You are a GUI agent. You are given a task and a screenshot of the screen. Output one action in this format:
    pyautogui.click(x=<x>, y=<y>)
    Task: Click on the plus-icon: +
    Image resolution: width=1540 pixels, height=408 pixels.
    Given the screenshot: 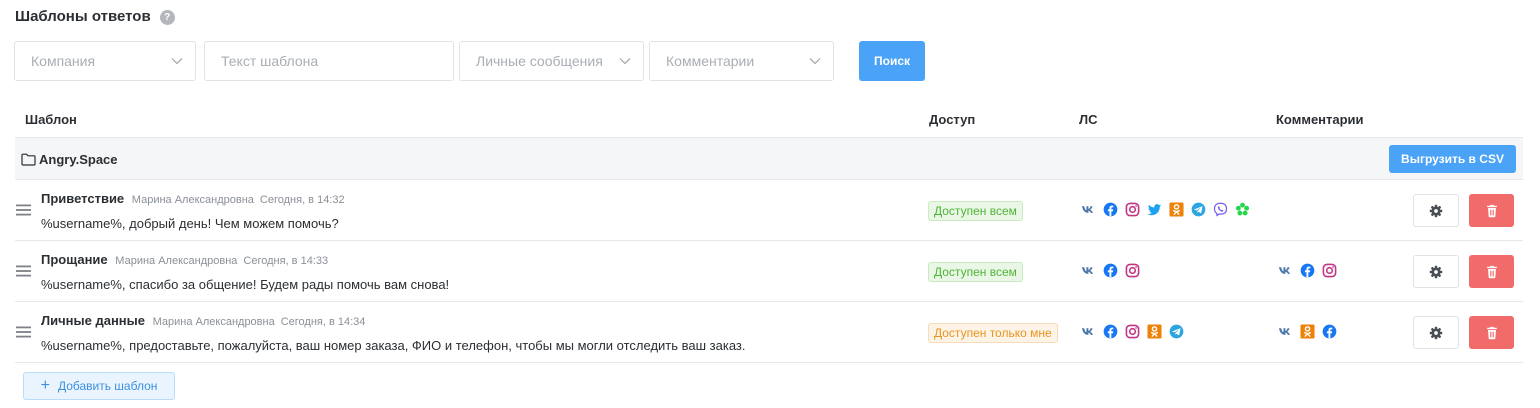 What is the action you would take?
    pyautogui.click(x=45, y=385)
    